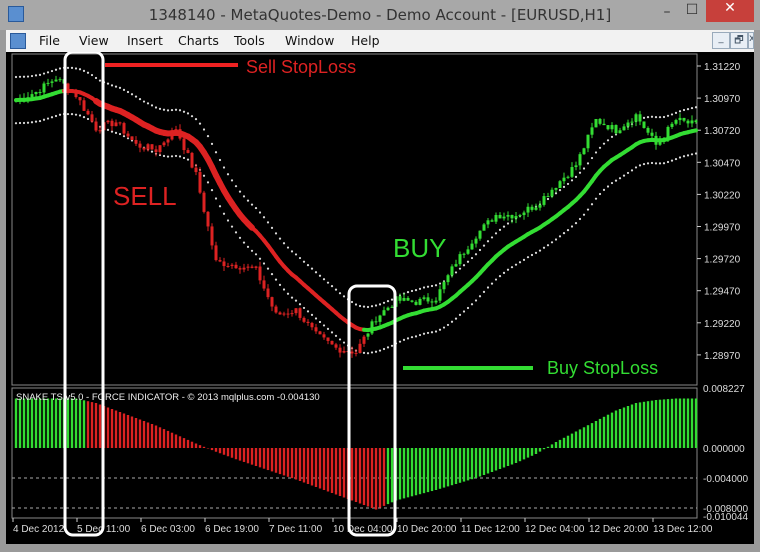 Image resolution: width=760 pixels, height=552 pixels. I want to click on minimize-button: –, so click(667, 15).